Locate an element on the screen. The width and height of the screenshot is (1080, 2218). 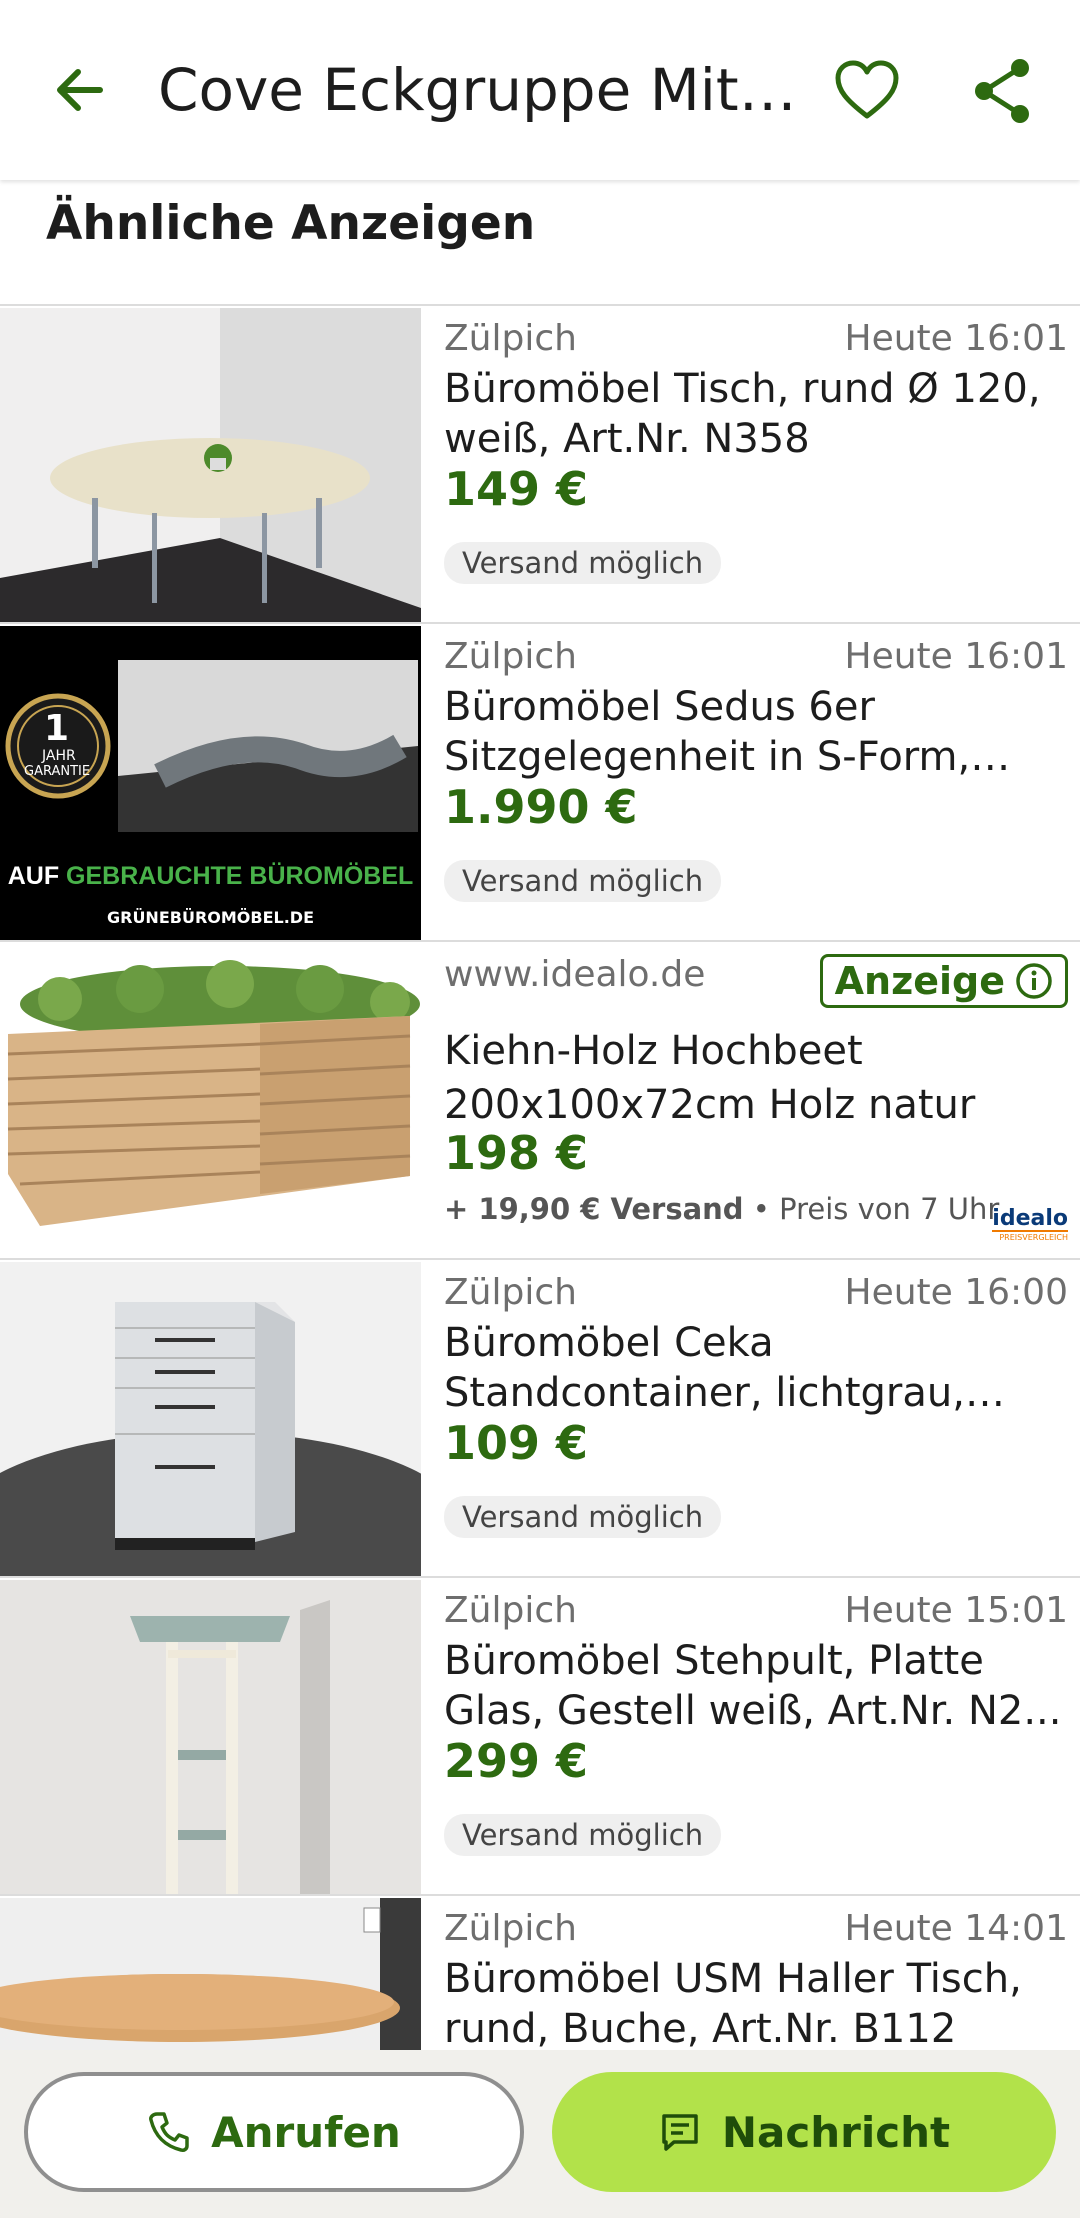
arrow-left-icon is located at coordinates (80, 90).